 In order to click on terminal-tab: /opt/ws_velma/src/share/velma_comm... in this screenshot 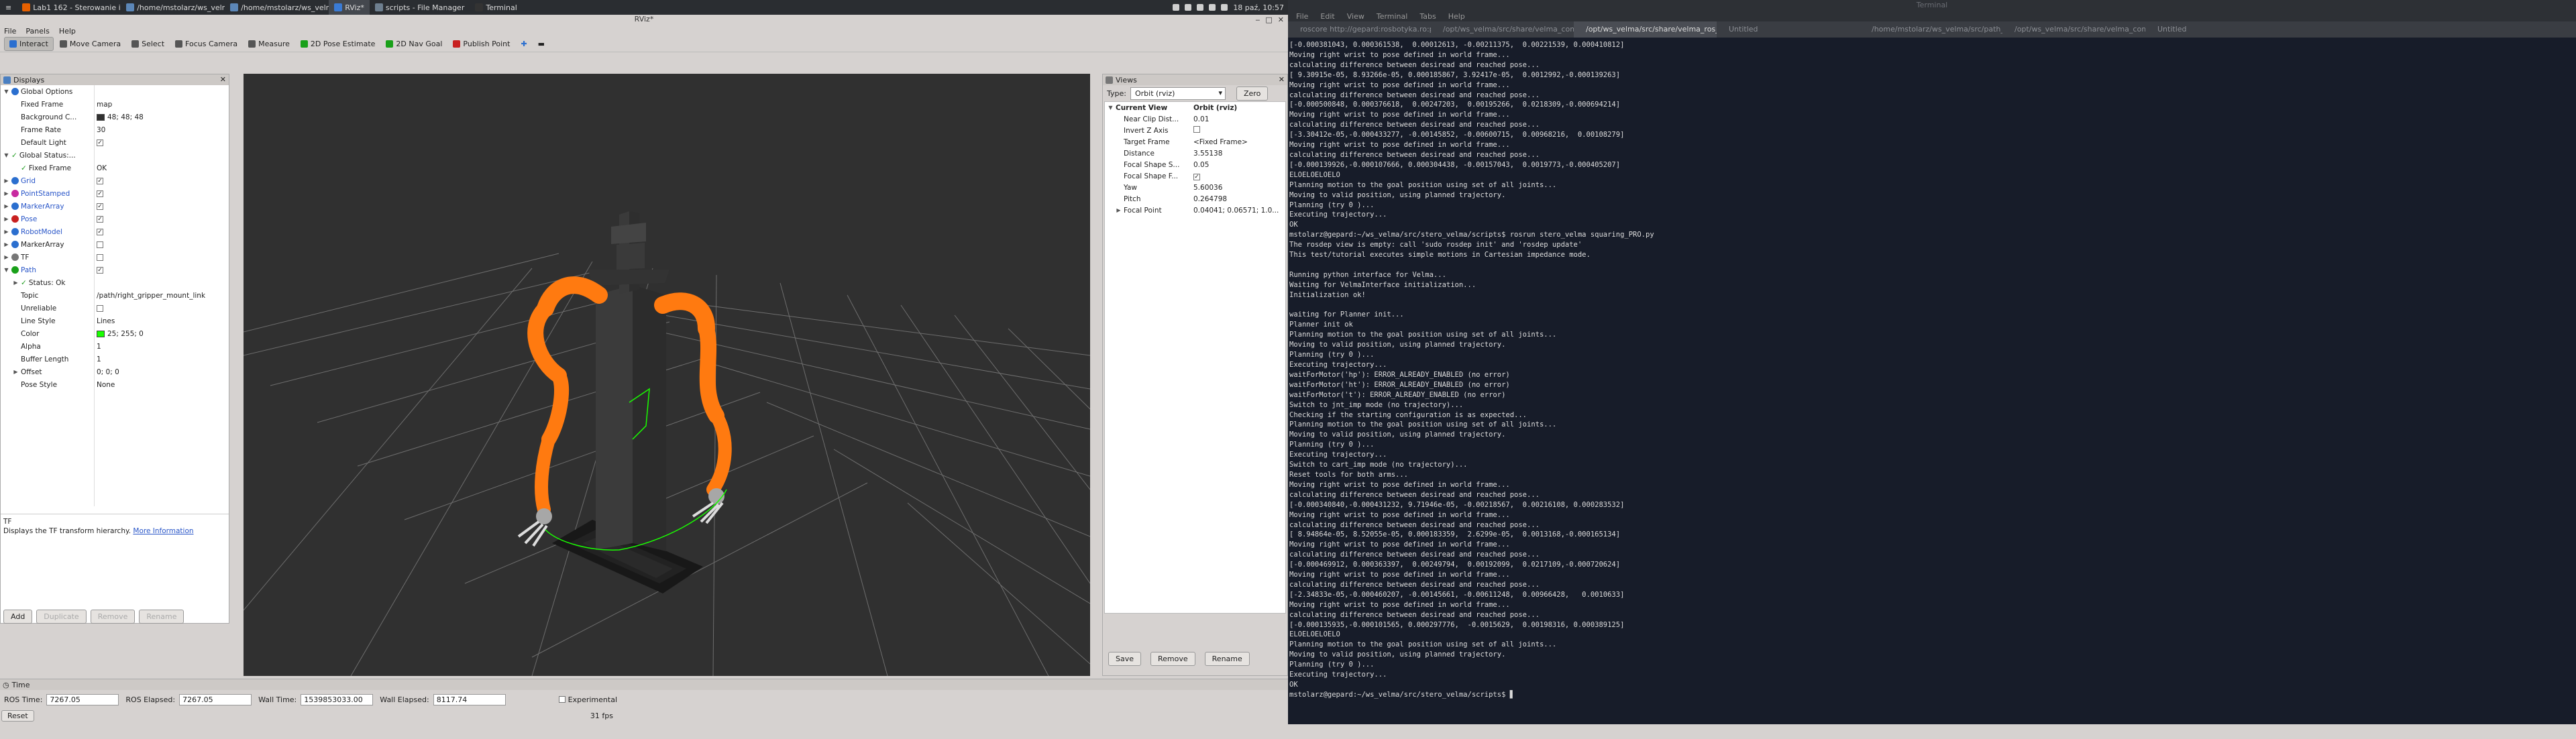, I will do `click(2073, 30)`.